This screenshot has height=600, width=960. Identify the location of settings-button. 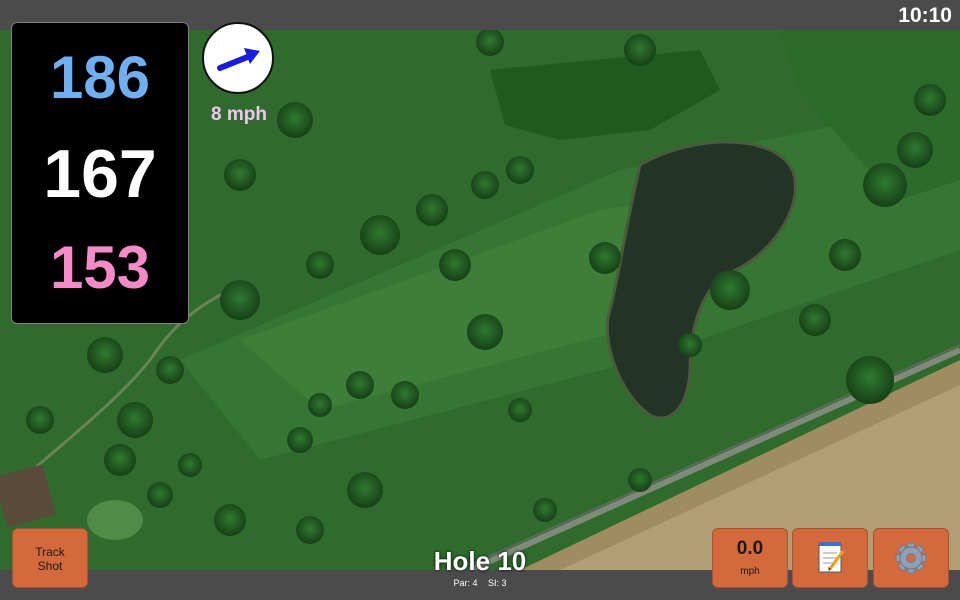
(911, 558).